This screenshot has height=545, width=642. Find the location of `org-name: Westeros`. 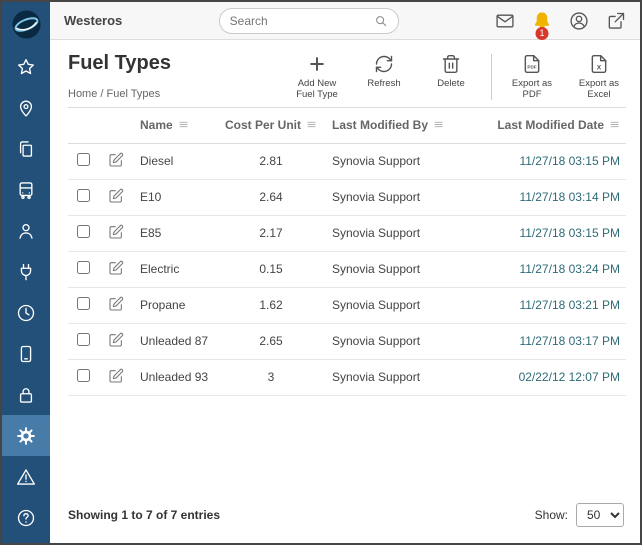

org-name: Westeros is located at coordinates (93, 20).